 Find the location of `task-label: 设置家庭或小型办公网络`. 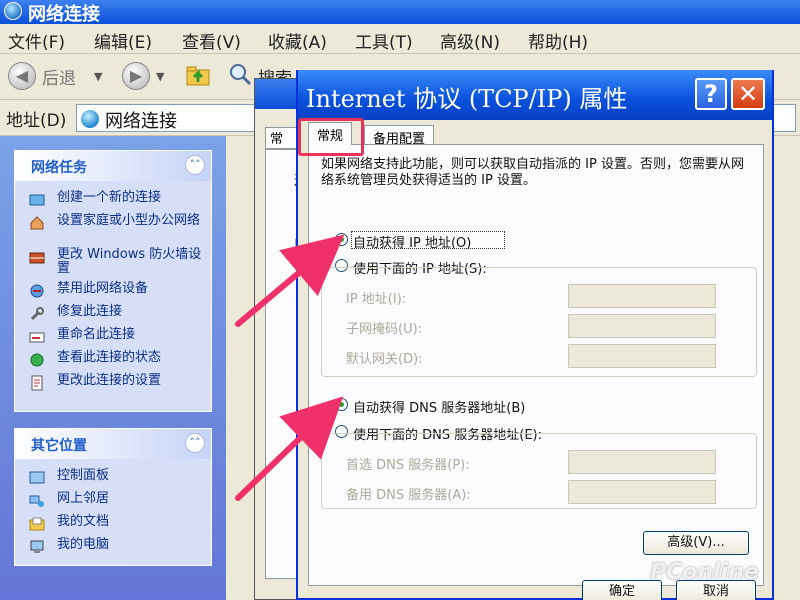

task-label: 设置家庭或小型办公网络 is located at coordinates (129, 220).